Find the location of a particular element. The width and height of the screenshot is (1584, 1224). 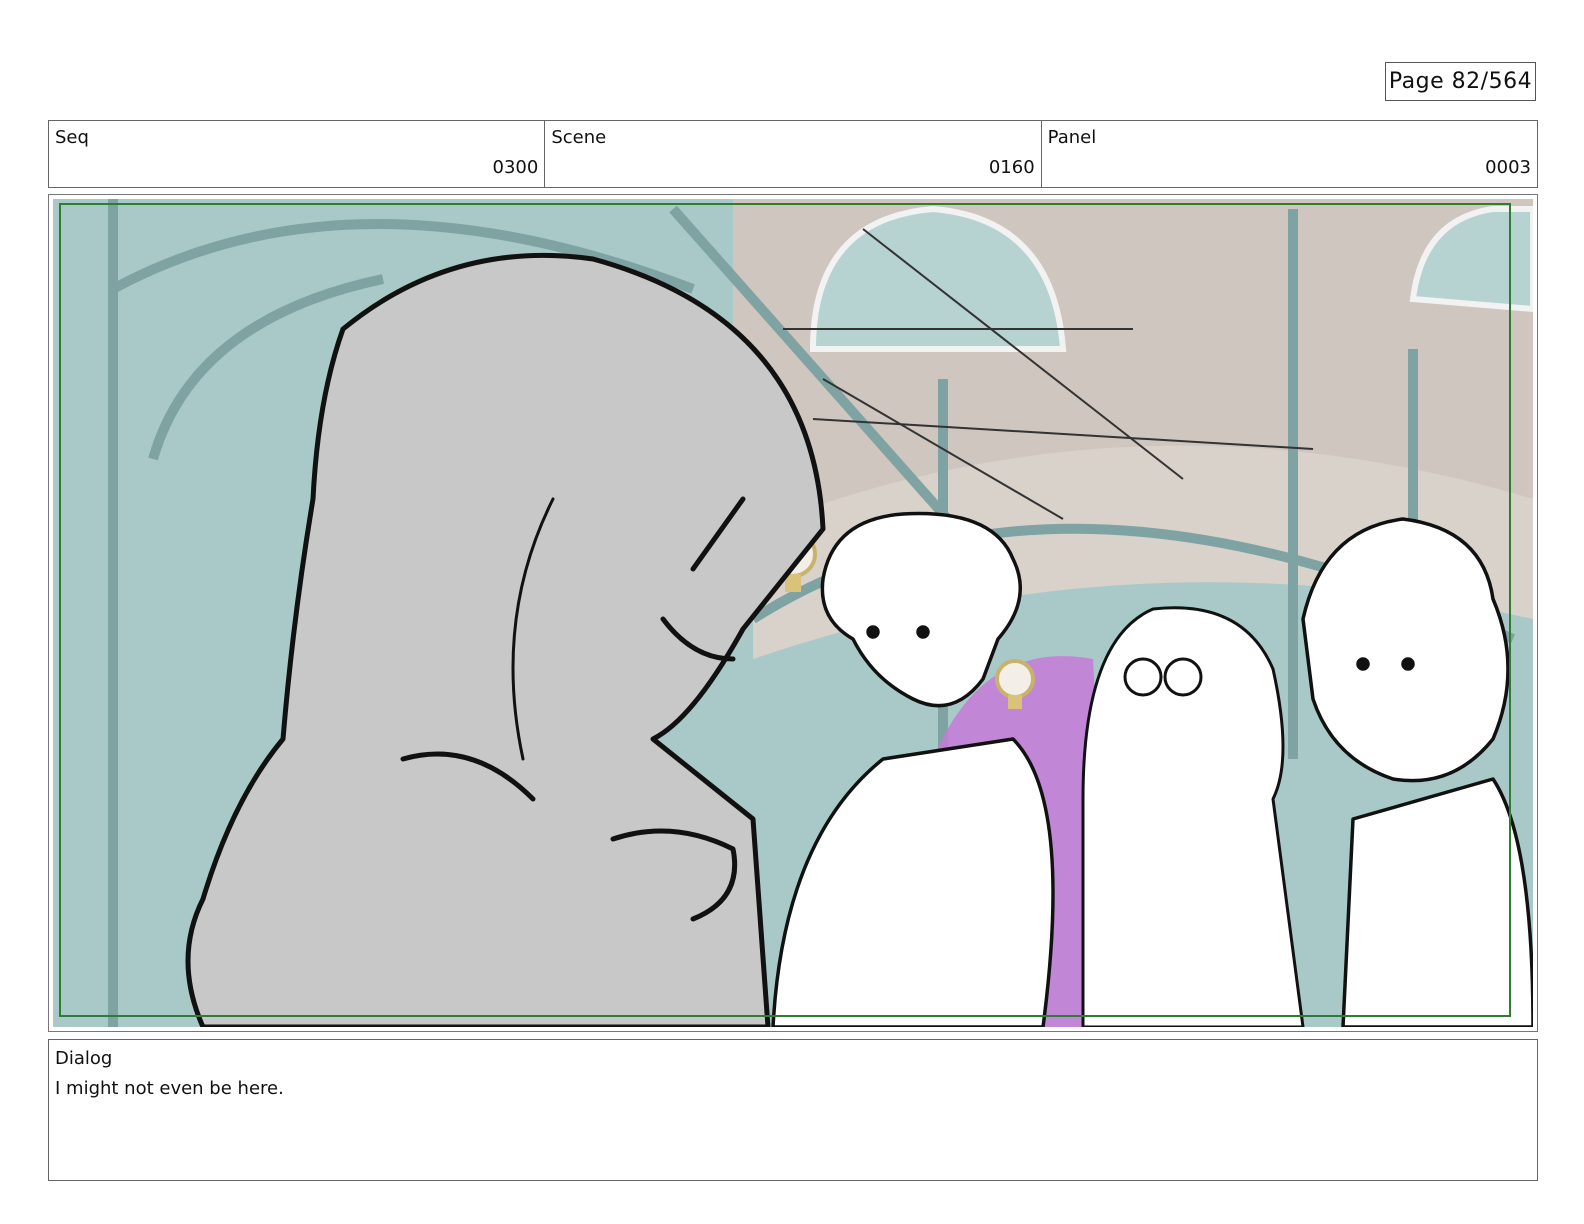

scene-cell: Scene 0160 is located at coordinates (793, 154).